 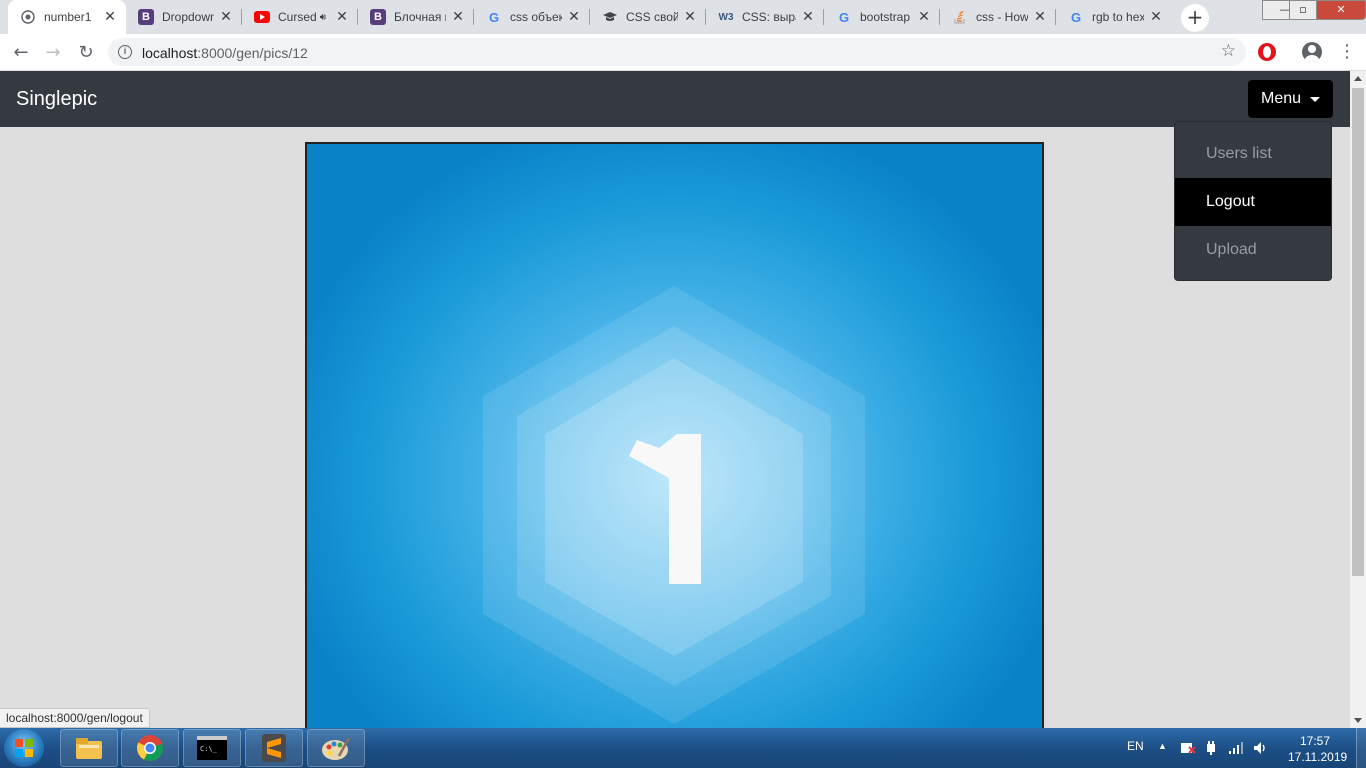 I want to click on caret-down-icon, so click(x=1315, y=99).